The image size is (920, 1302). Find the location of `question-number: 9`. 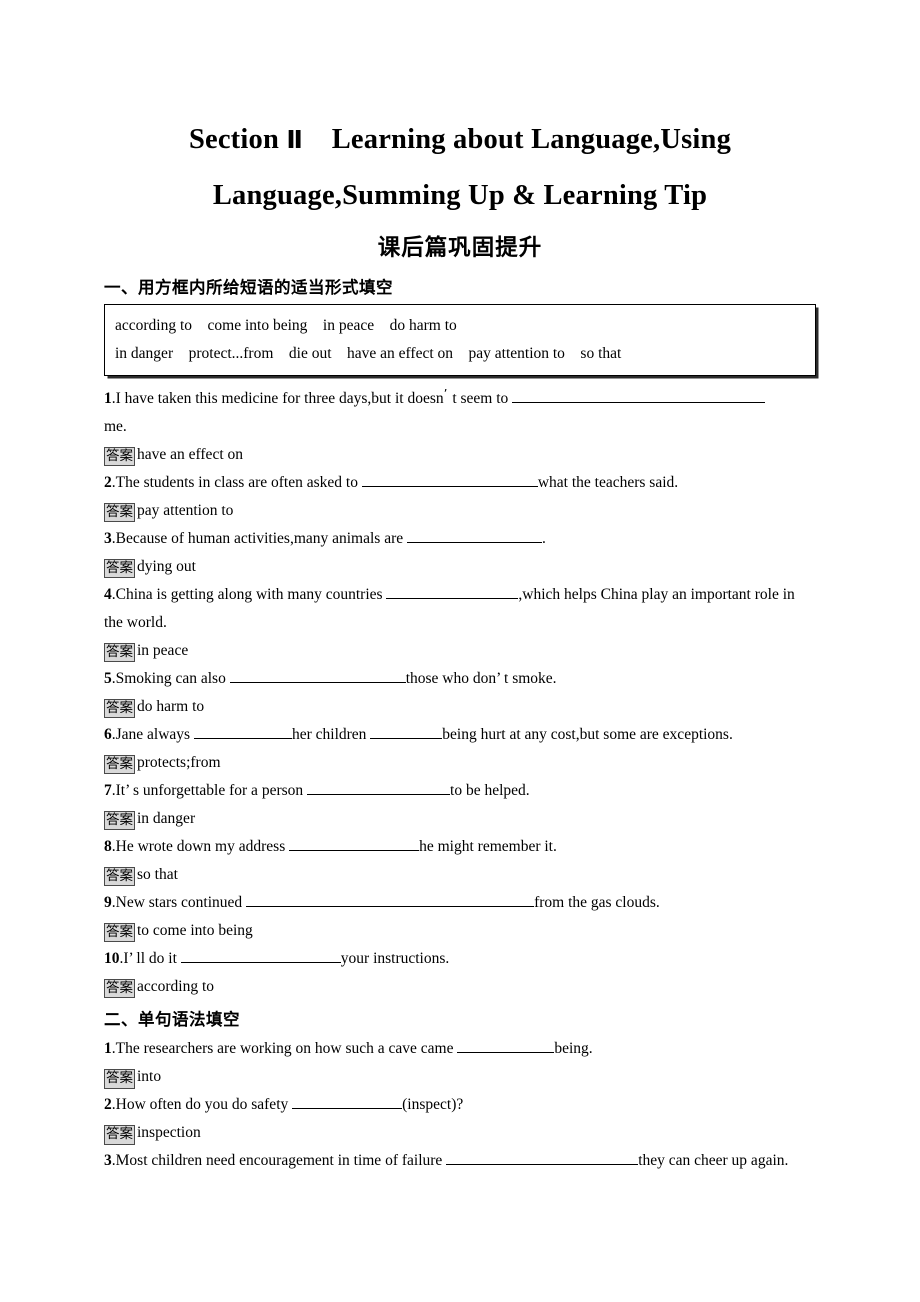

question-number: 9 is located at coordinates (108, 902).